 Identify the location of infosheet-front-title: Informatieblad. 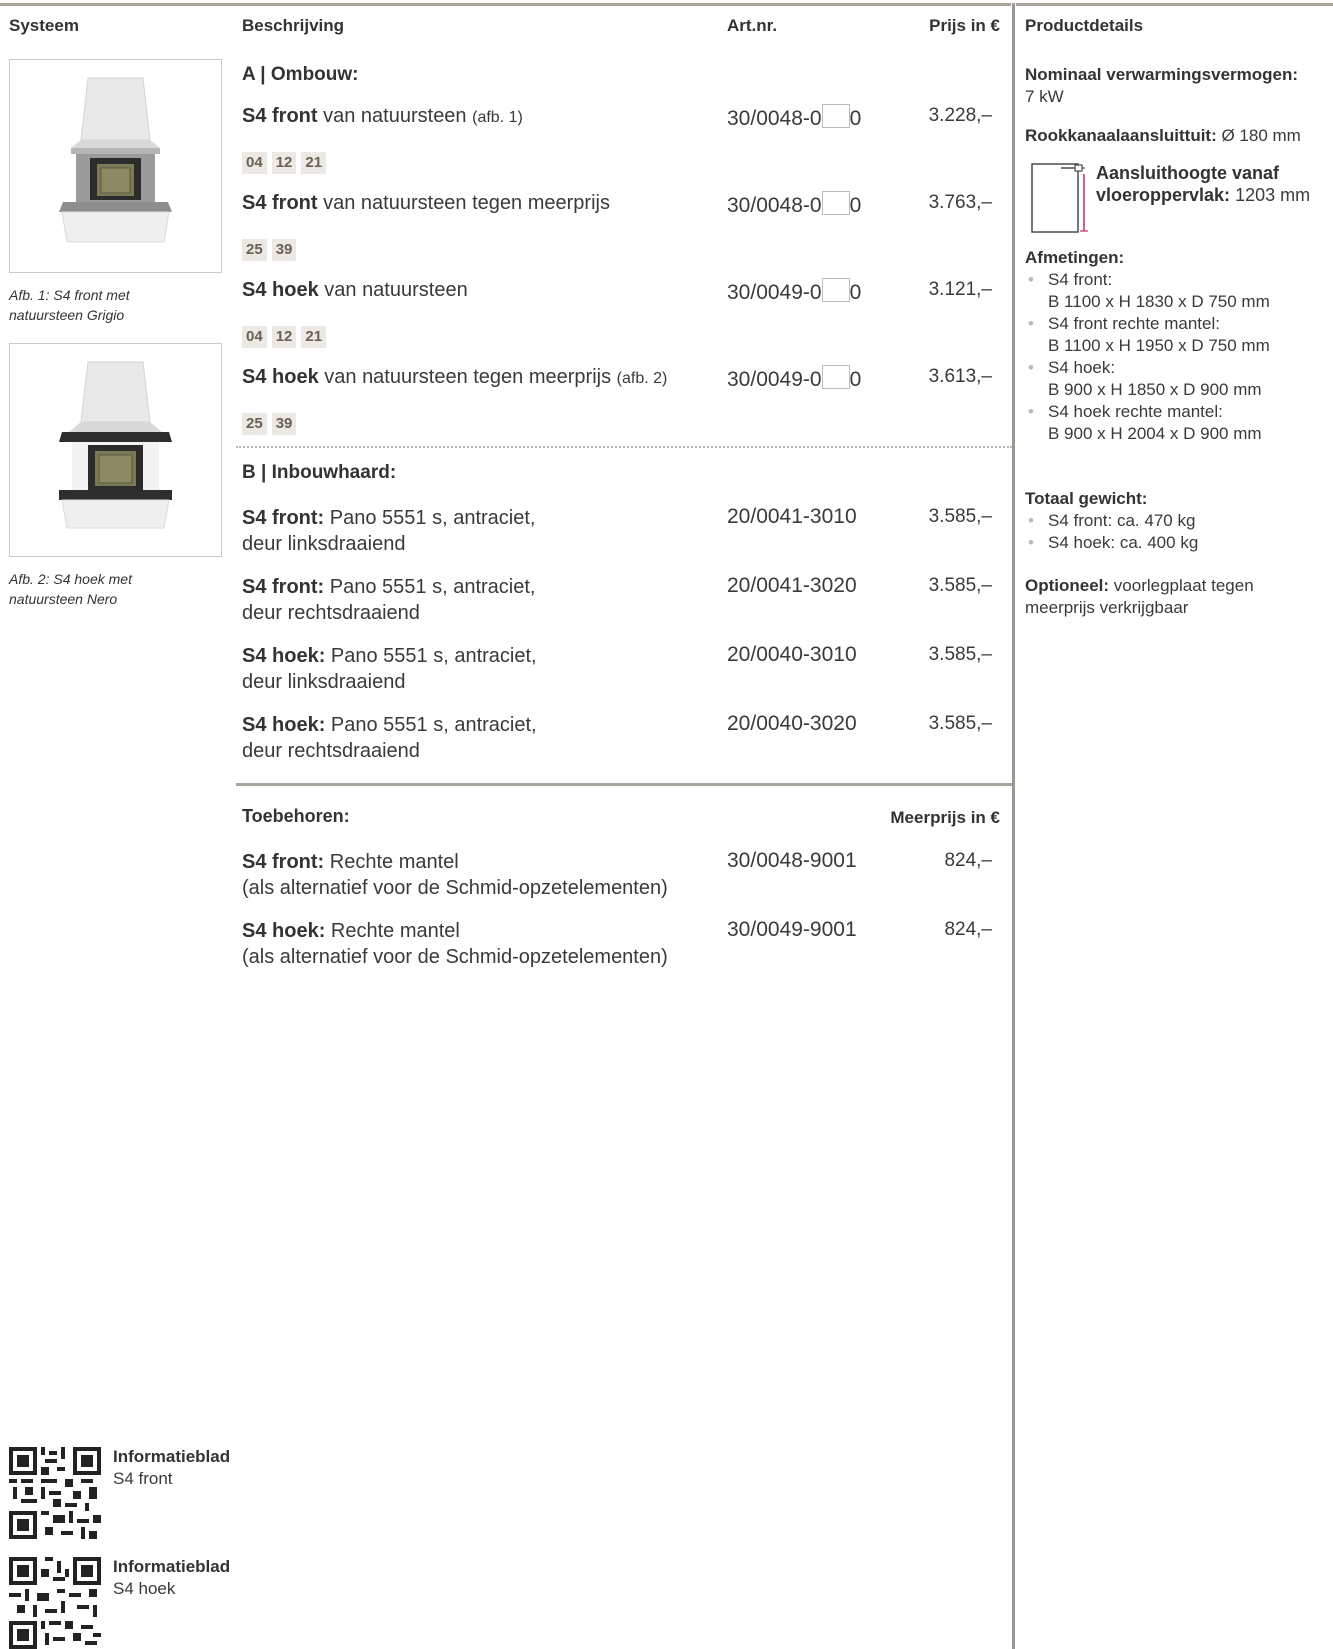
(172, 1456).